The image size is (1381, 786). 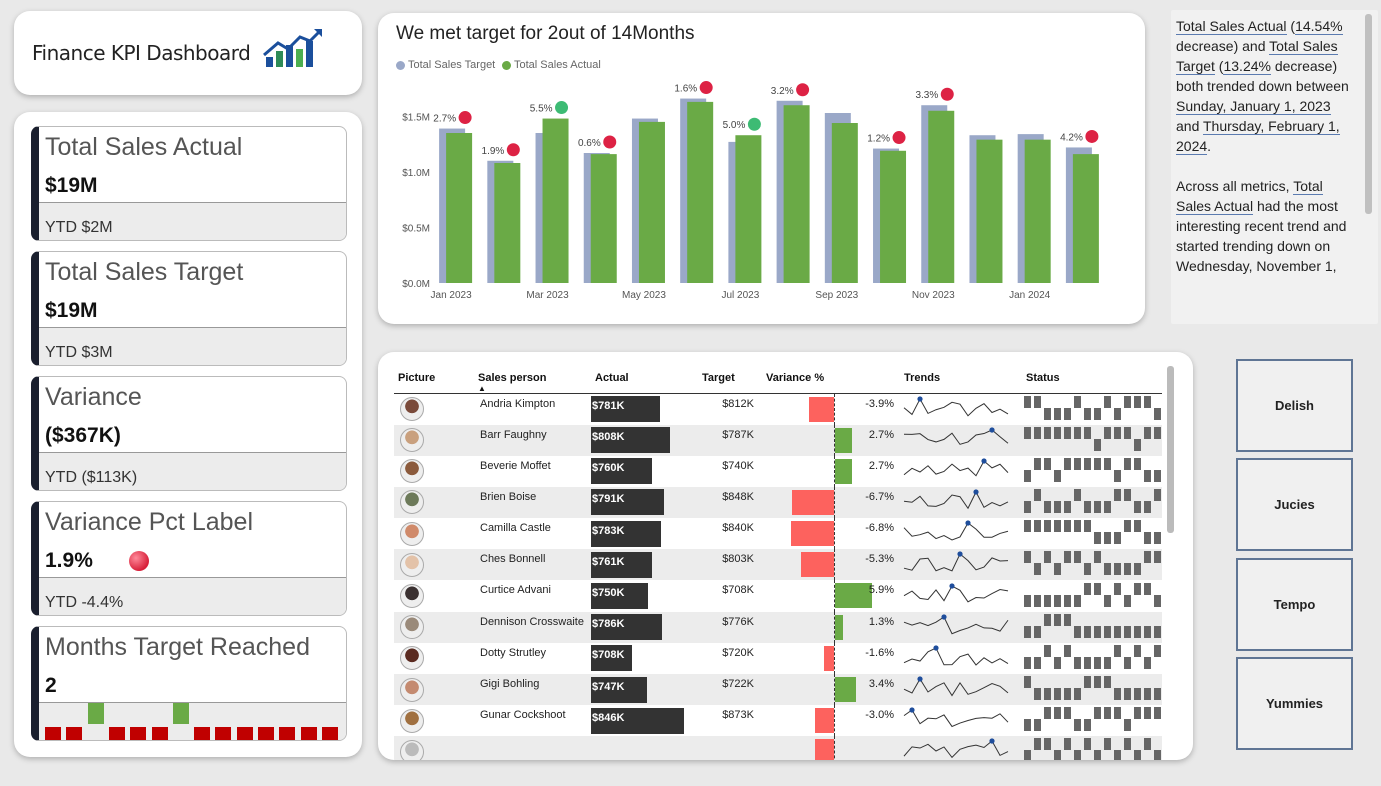 What do you see at coordinates (730, 440) in the screenshot?
I see `target-value: $787K` at bounding box center [730, 440].